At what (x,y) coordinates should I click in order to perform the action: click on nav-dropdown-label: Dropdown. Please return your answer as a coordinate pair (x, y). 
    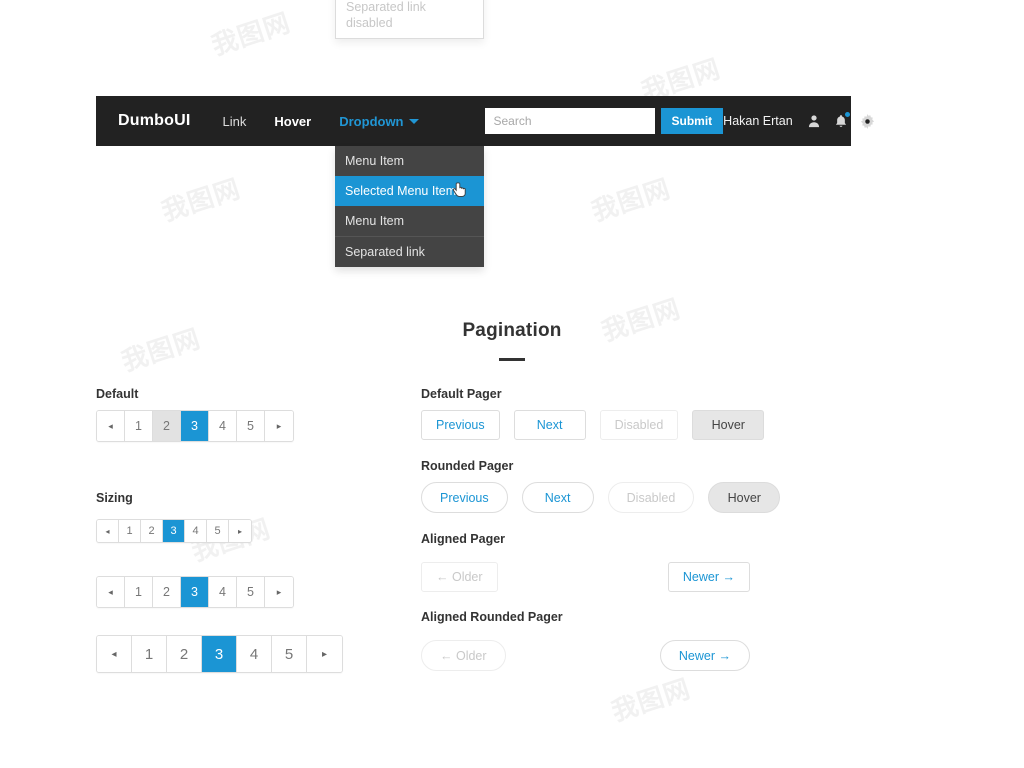
    Looking at the image, I should click on (371, 121).